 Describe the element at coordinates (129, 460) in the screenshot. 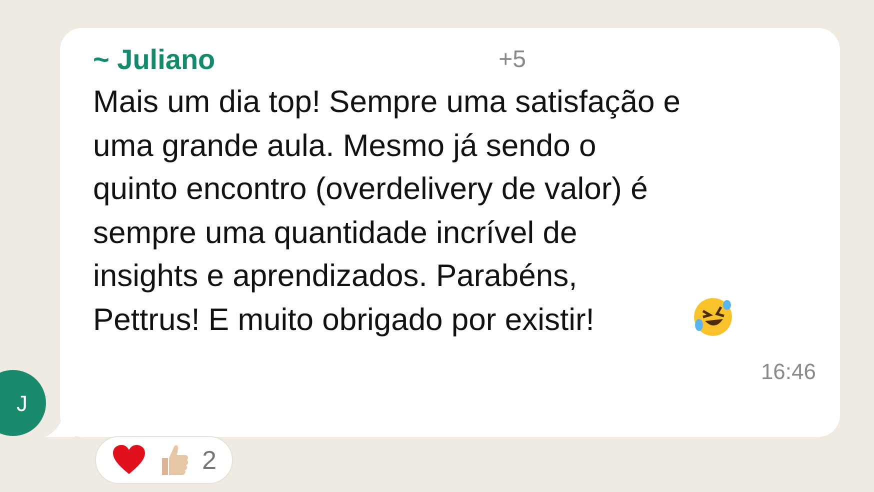

I see `heart-icon` at that location.